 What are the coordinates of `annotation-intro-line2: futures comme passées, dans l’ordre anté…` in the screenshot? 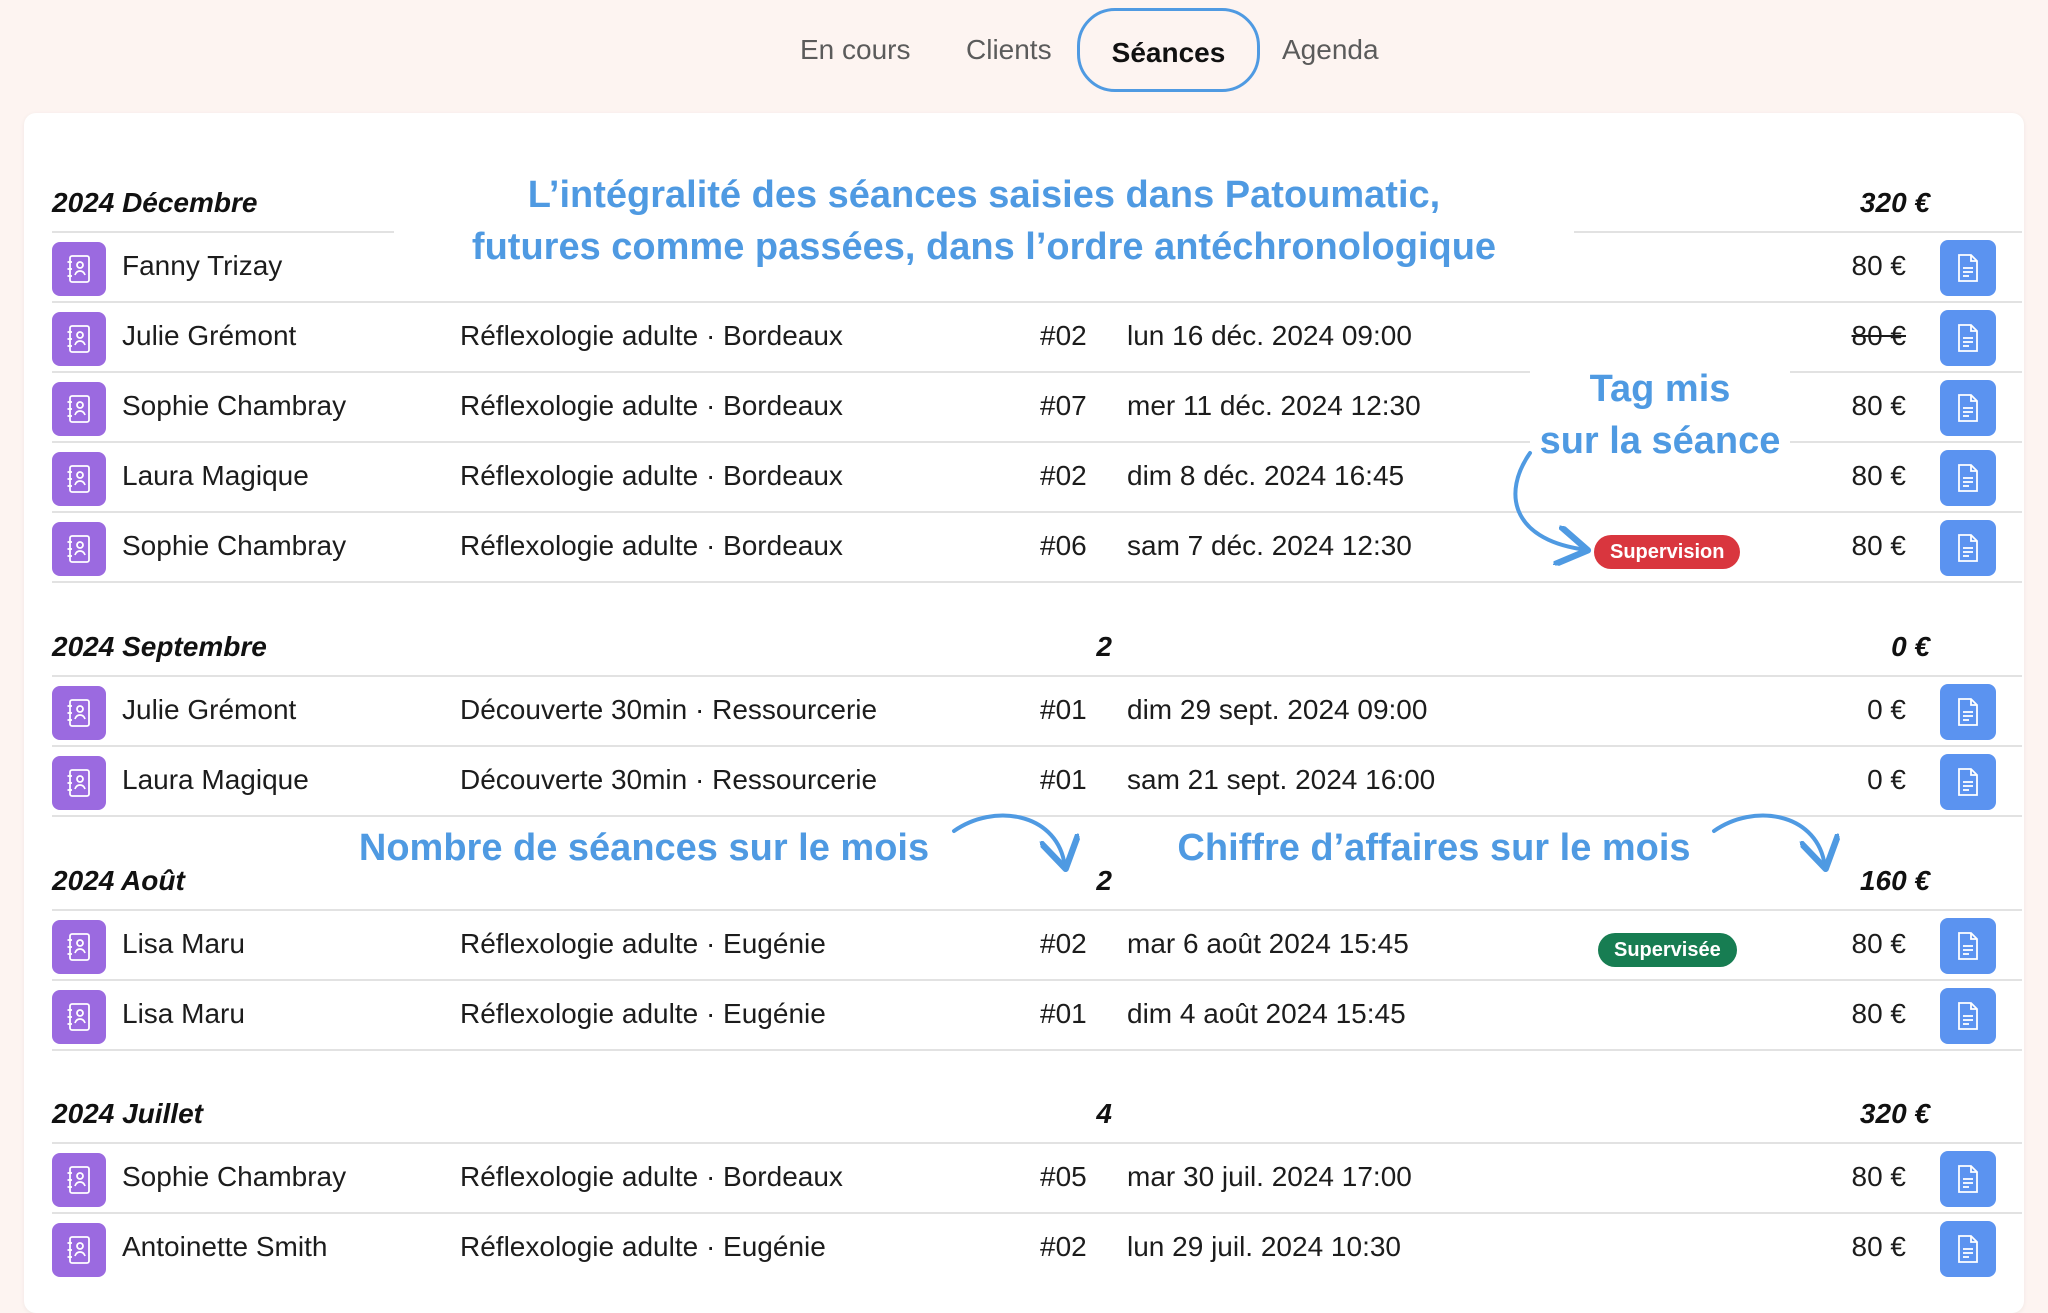 It's located at (984, 247).